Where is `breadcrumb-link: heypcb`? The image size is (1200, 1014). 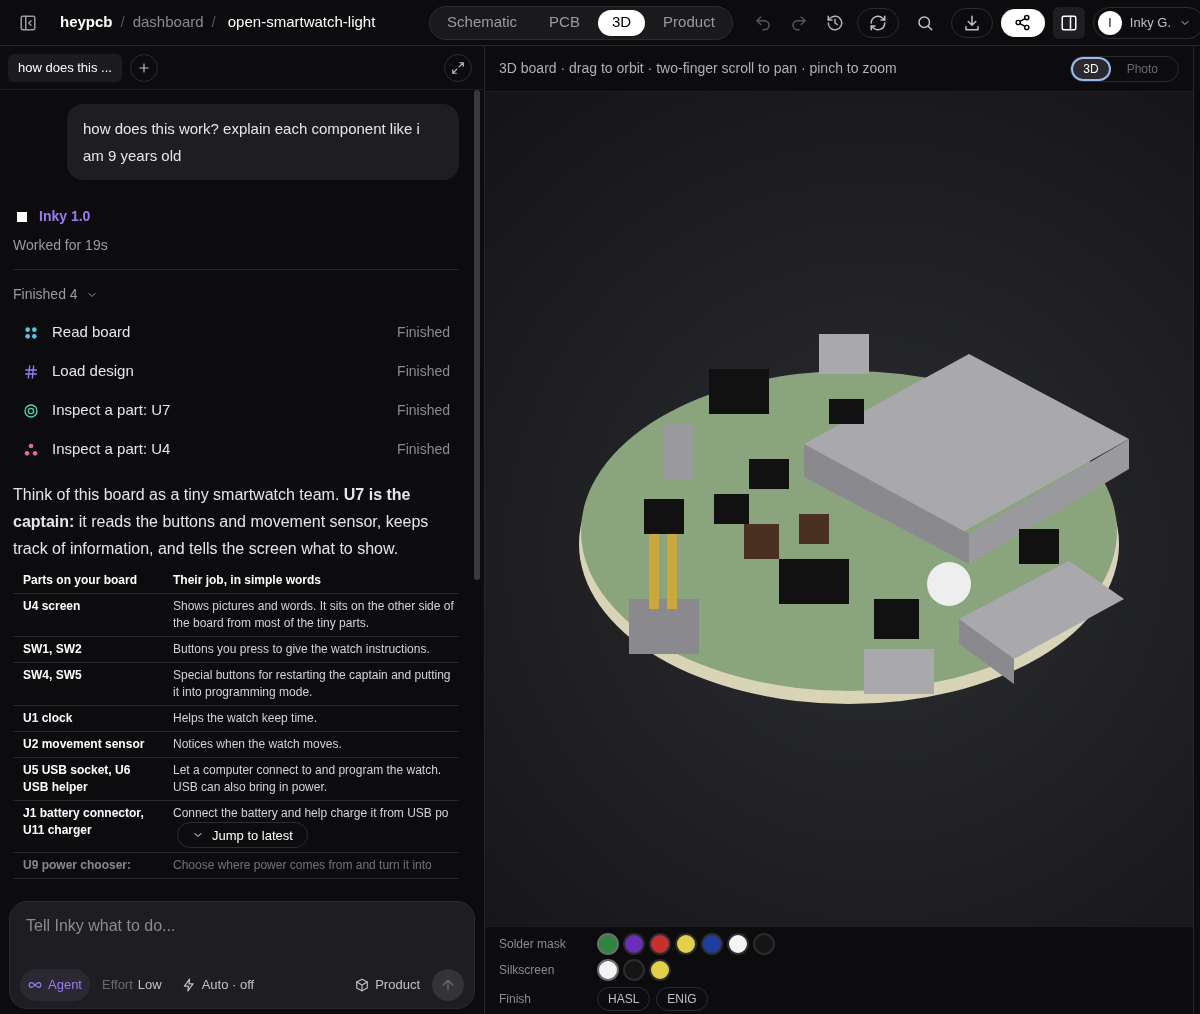 breadcrumb-link: heypcb is located at coordinates (86, 22).